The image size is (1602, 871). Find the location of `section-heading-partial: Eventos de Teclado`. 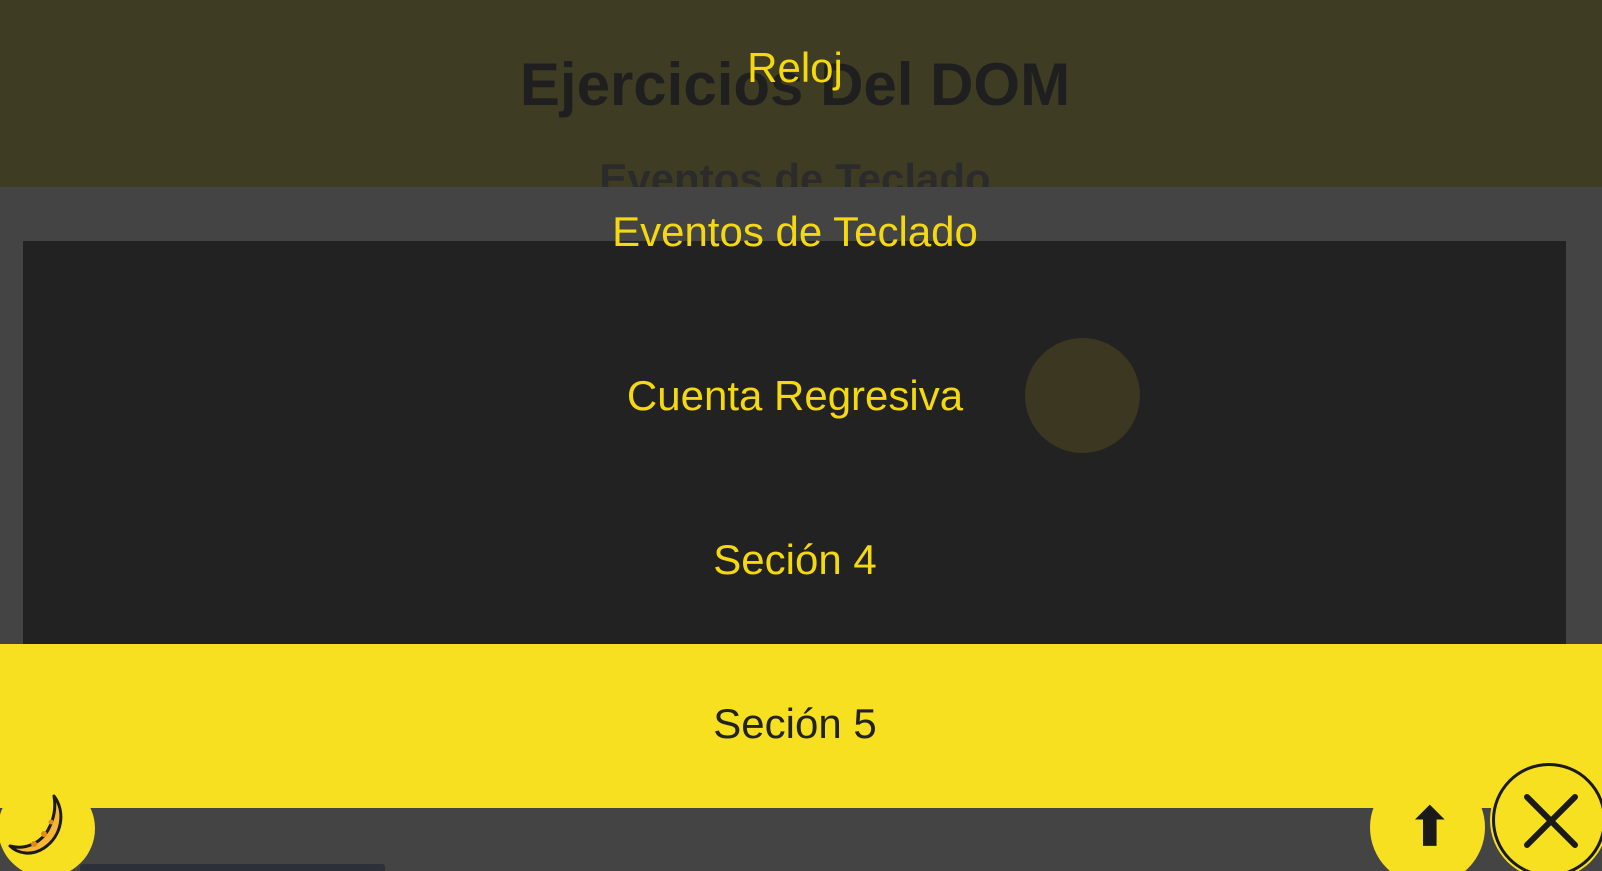

section-heading-partial: Eventos de Teclado is located at coordinates (795, 172).